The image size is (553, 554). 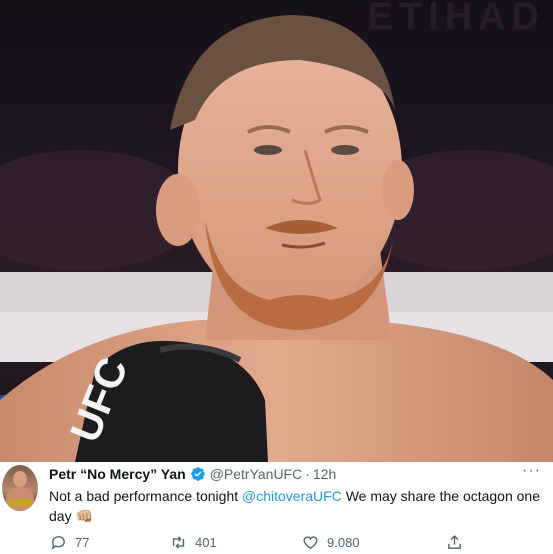 I want to click on verified-badge-icon, so click(x=197, y=474).